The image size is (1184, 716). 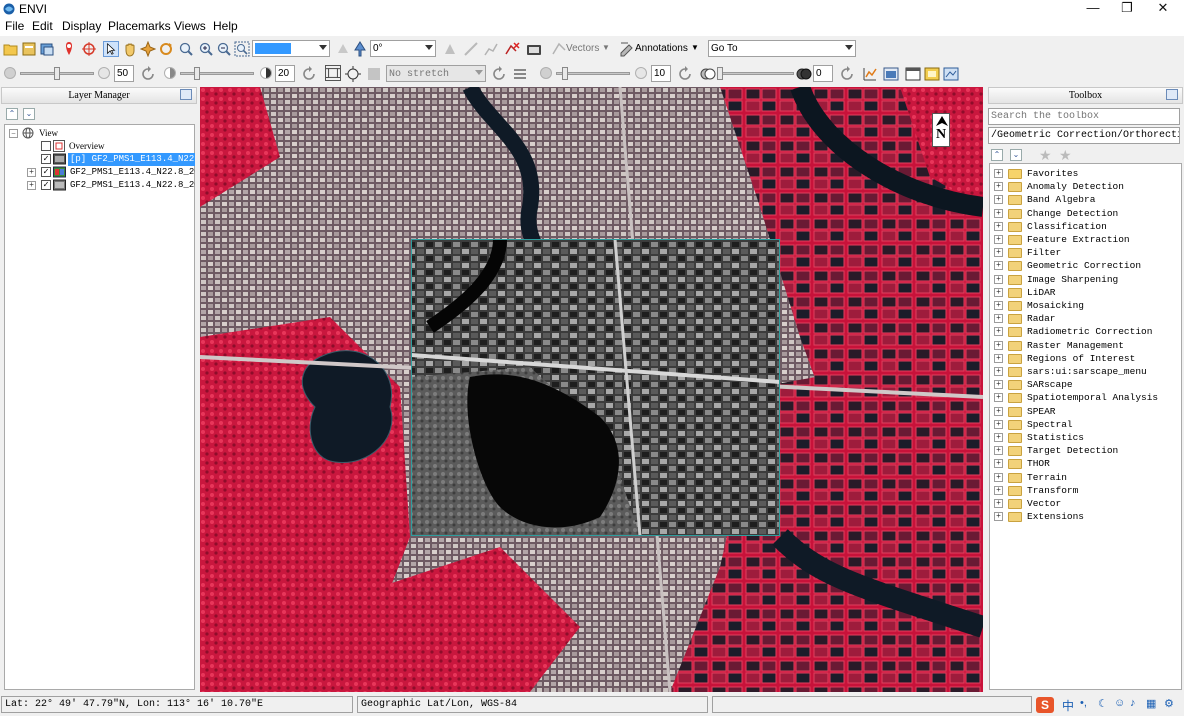 I want to click on sharpen-reset-icon, so click(x=685, y=74).